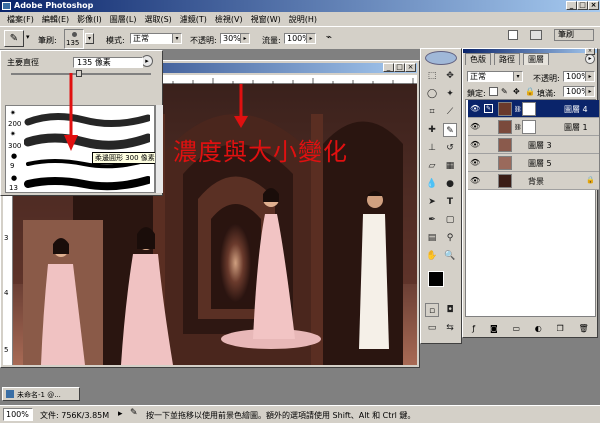 The height and width of the screenshot is (423, 600). What do you see at coordinates (157, 19) in the screenshot?
I see `menu-select: 選取(S)` at bounding box center [157, 19].